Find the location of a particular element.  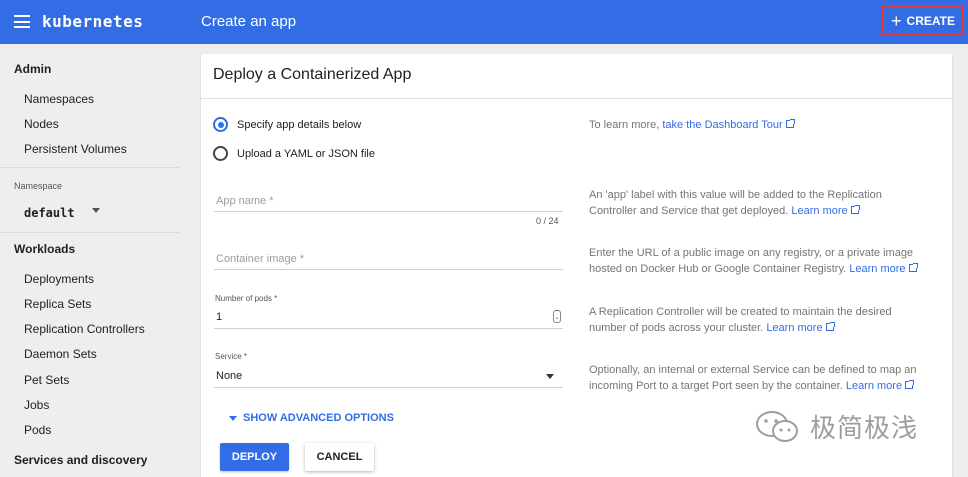

sidebar-item-jobs: Jobs is located at coordinates (36, 405).